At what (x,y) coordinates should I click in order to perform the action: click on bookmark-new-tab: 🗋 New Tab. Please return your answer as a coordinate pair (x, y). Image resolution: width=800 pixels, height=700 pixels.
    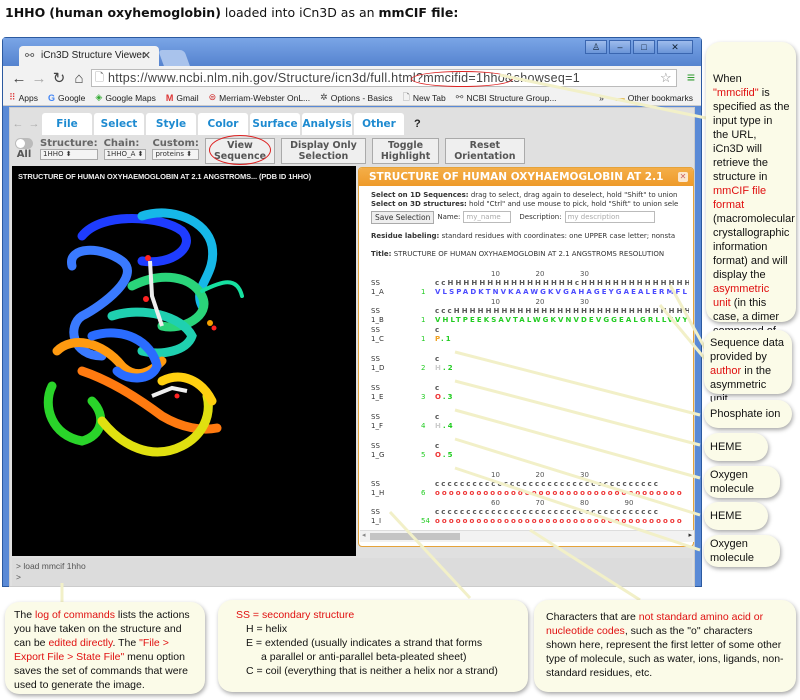
    Looking at the image, I should click on (424, 98).